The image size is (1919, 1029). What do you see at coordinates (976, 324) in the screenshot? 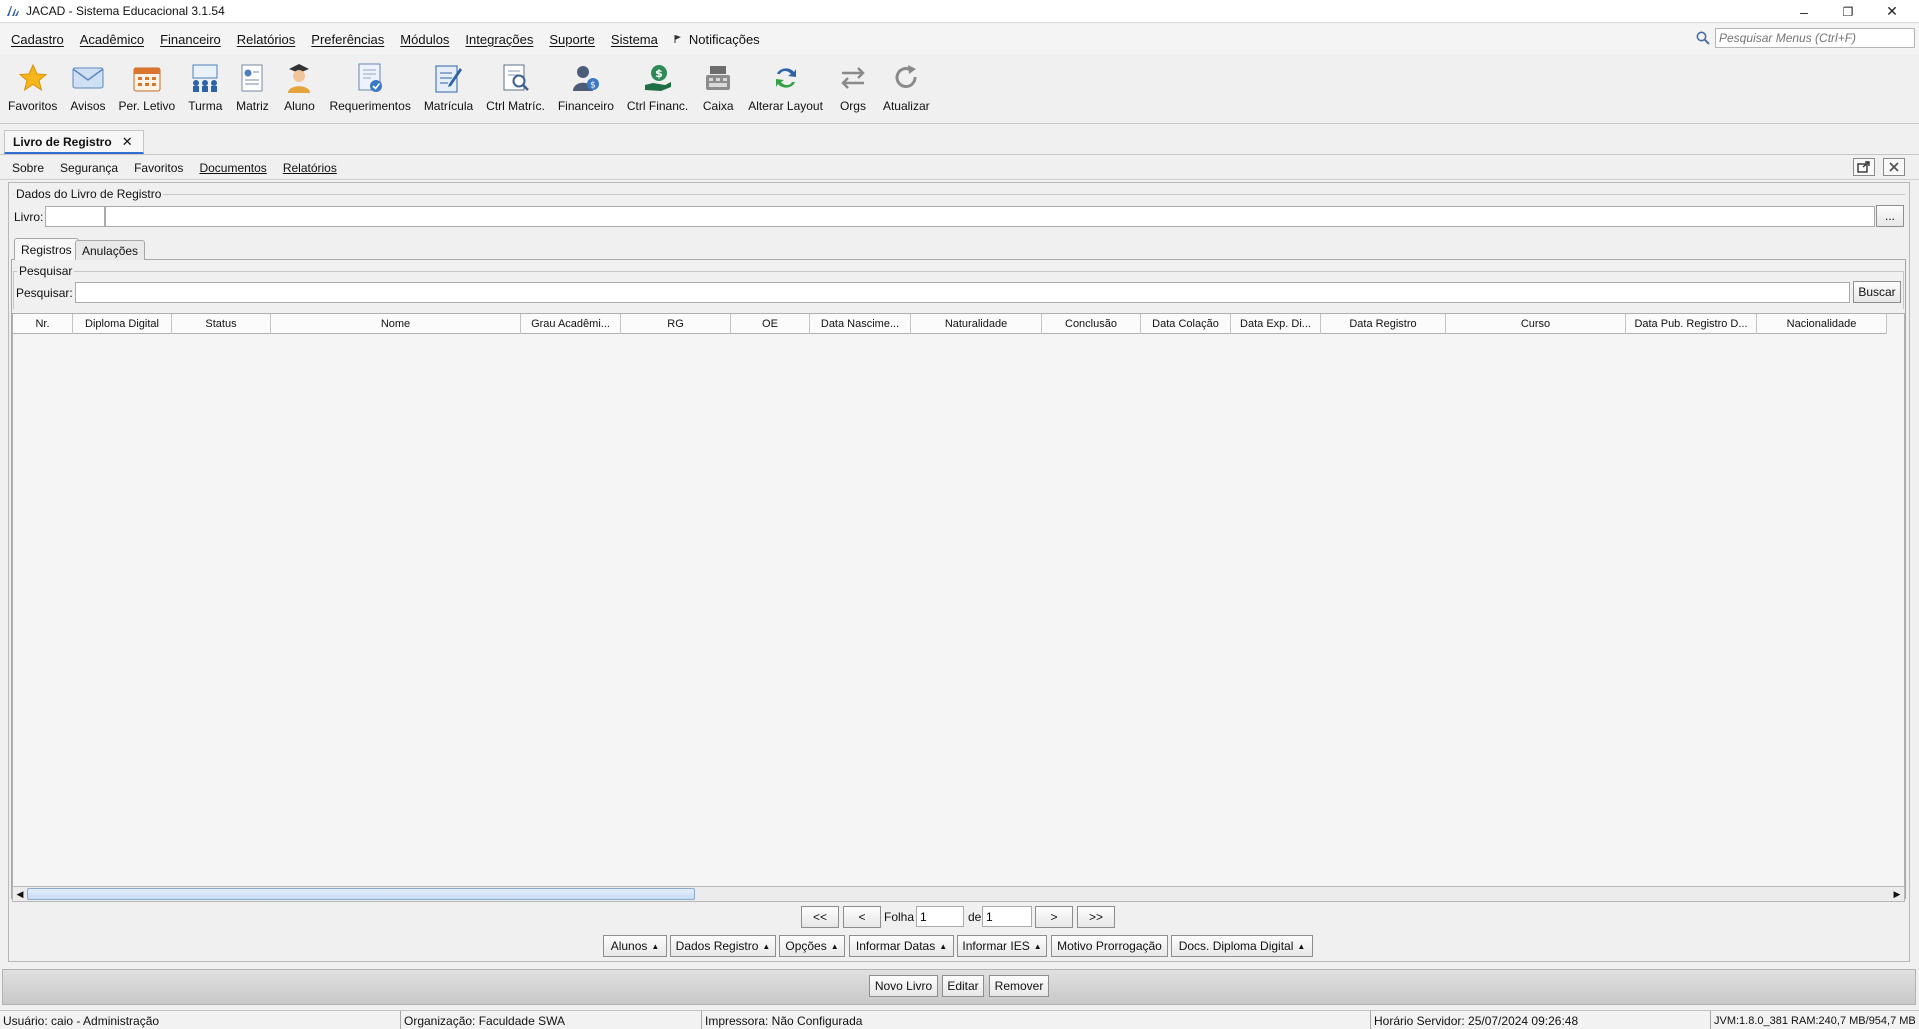
I see `column-header-naturalidade: Naturalidade` at bounding box center [976, 324].